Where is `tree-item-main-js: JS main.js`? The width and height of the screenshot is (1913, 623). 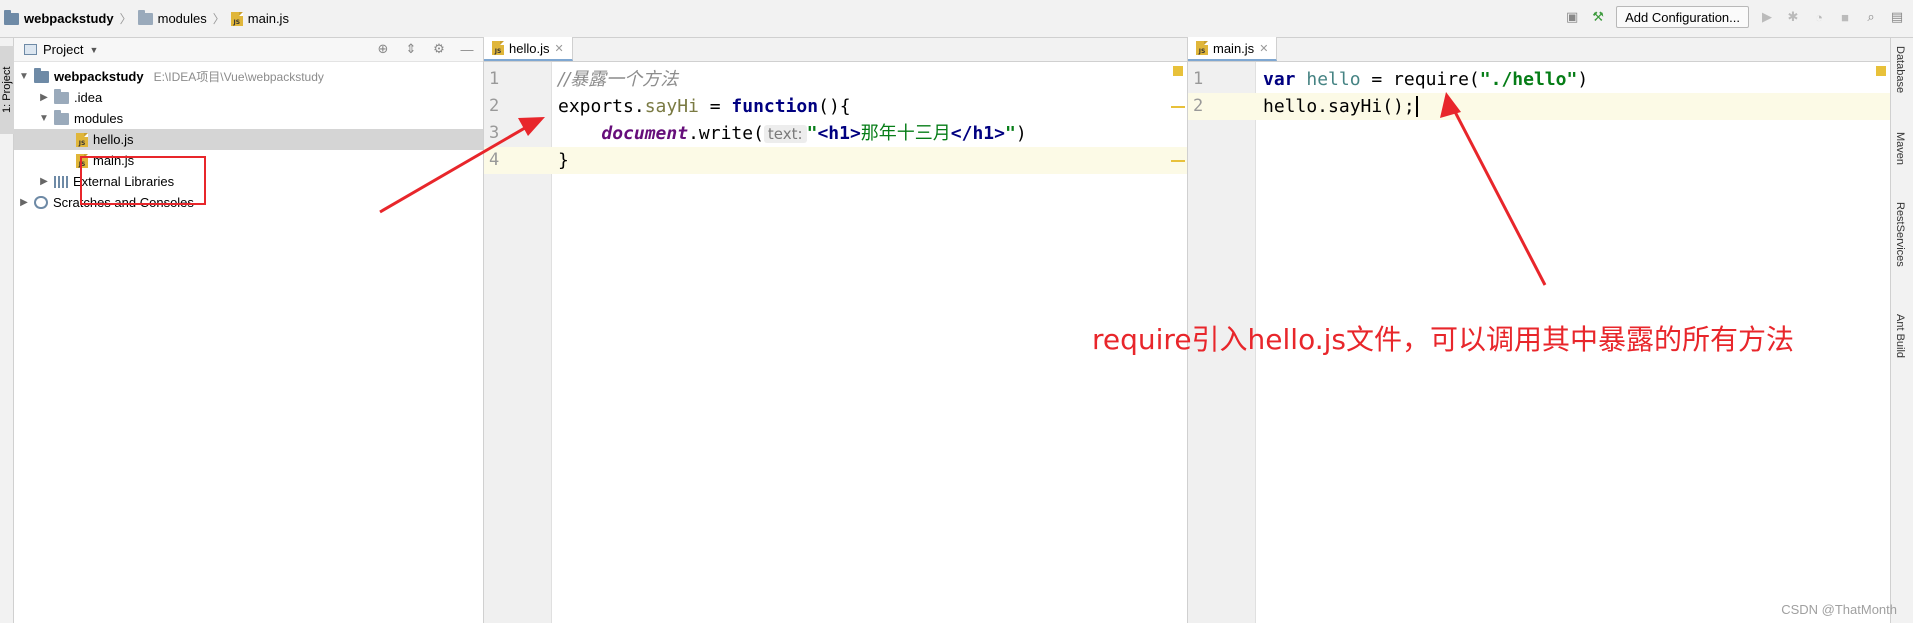 tree-item-main-js: JS main.js is located at coordinates (248, 160).